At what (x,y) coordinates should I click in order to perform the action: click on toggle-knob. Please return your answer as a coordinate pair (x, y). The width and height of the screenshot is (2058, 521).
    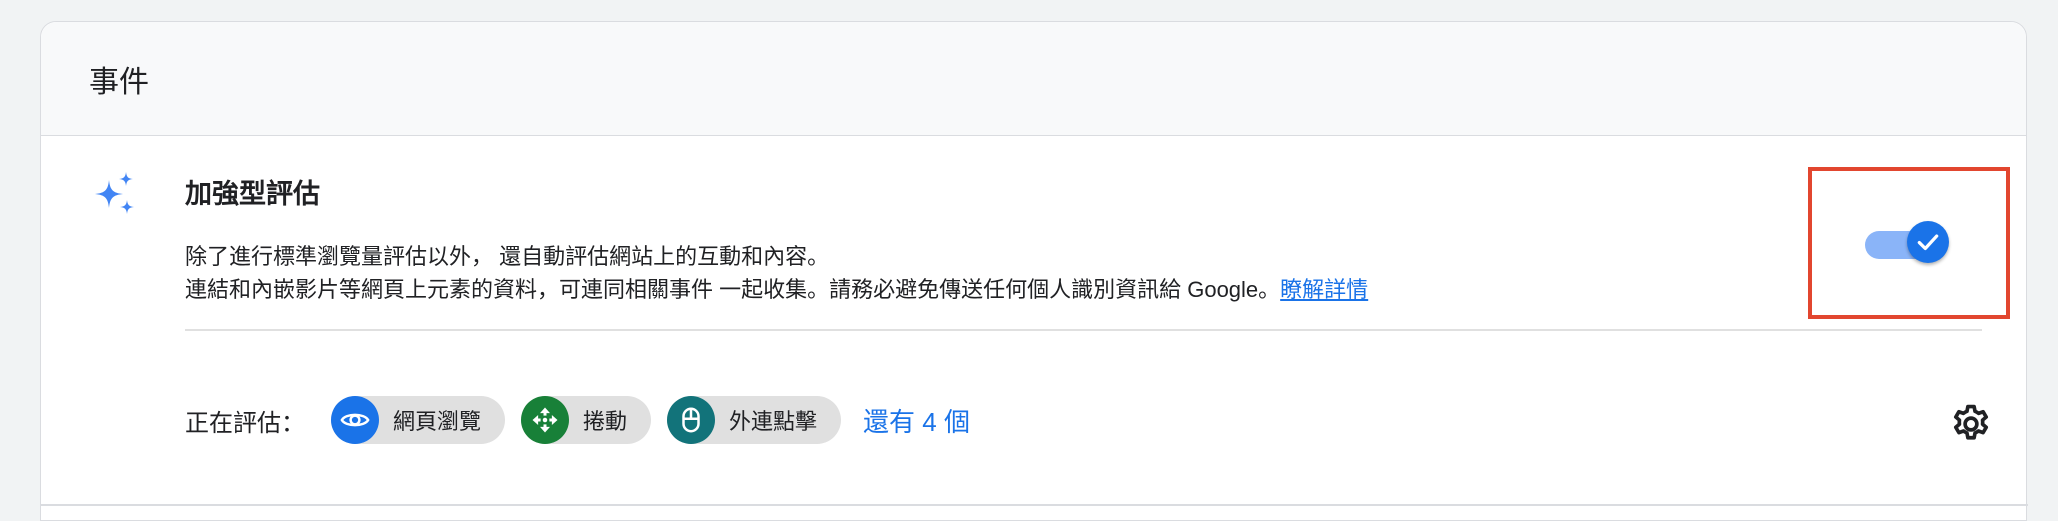
    Looking at the image, I should click on (1928, 242).